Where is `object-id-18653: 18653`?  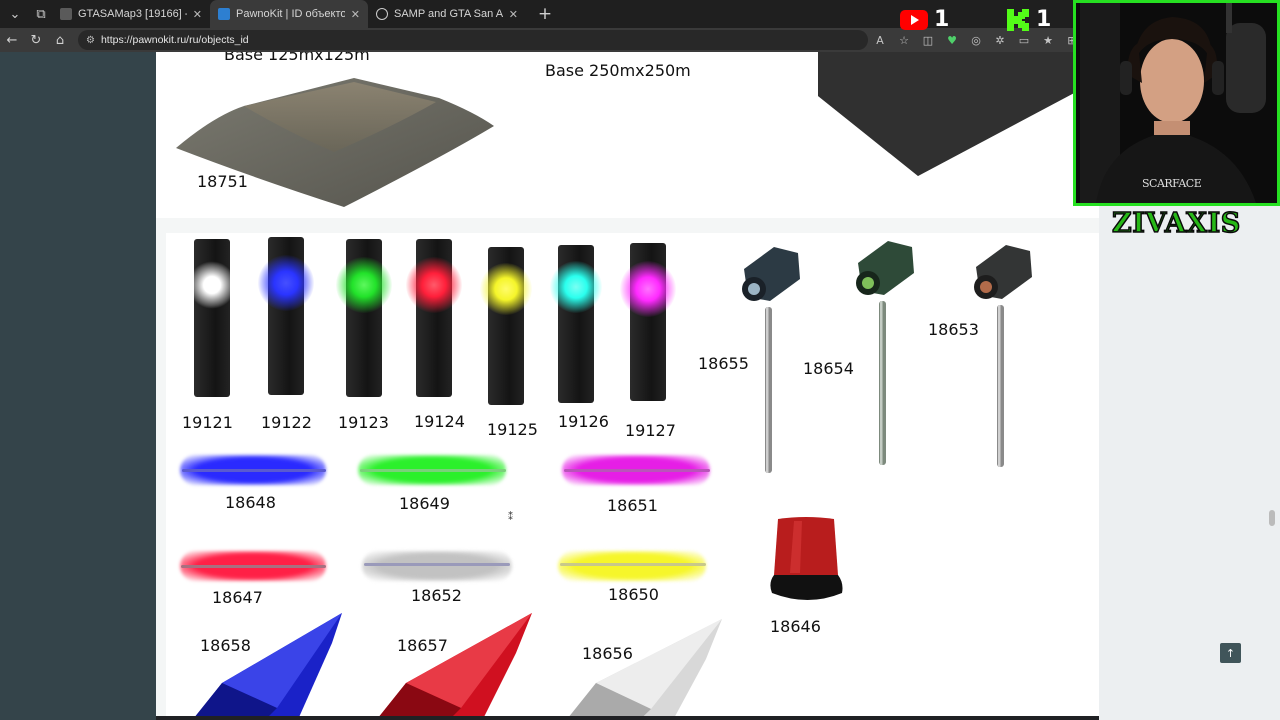
object-id-18653: 18653 is located at coordinates (953, 329).